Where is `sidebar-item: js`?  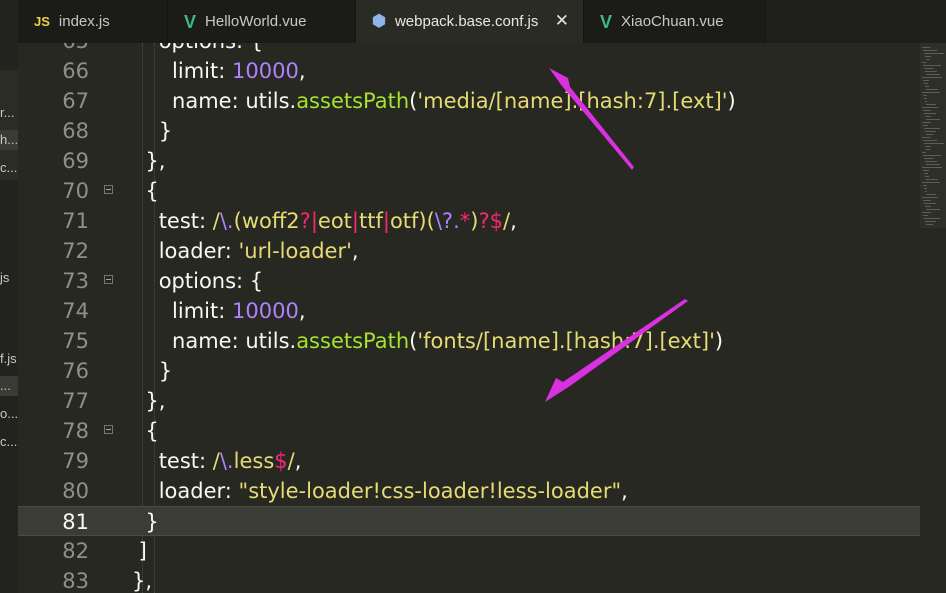
sidebar-item: js is located at coordinates (9, 278).